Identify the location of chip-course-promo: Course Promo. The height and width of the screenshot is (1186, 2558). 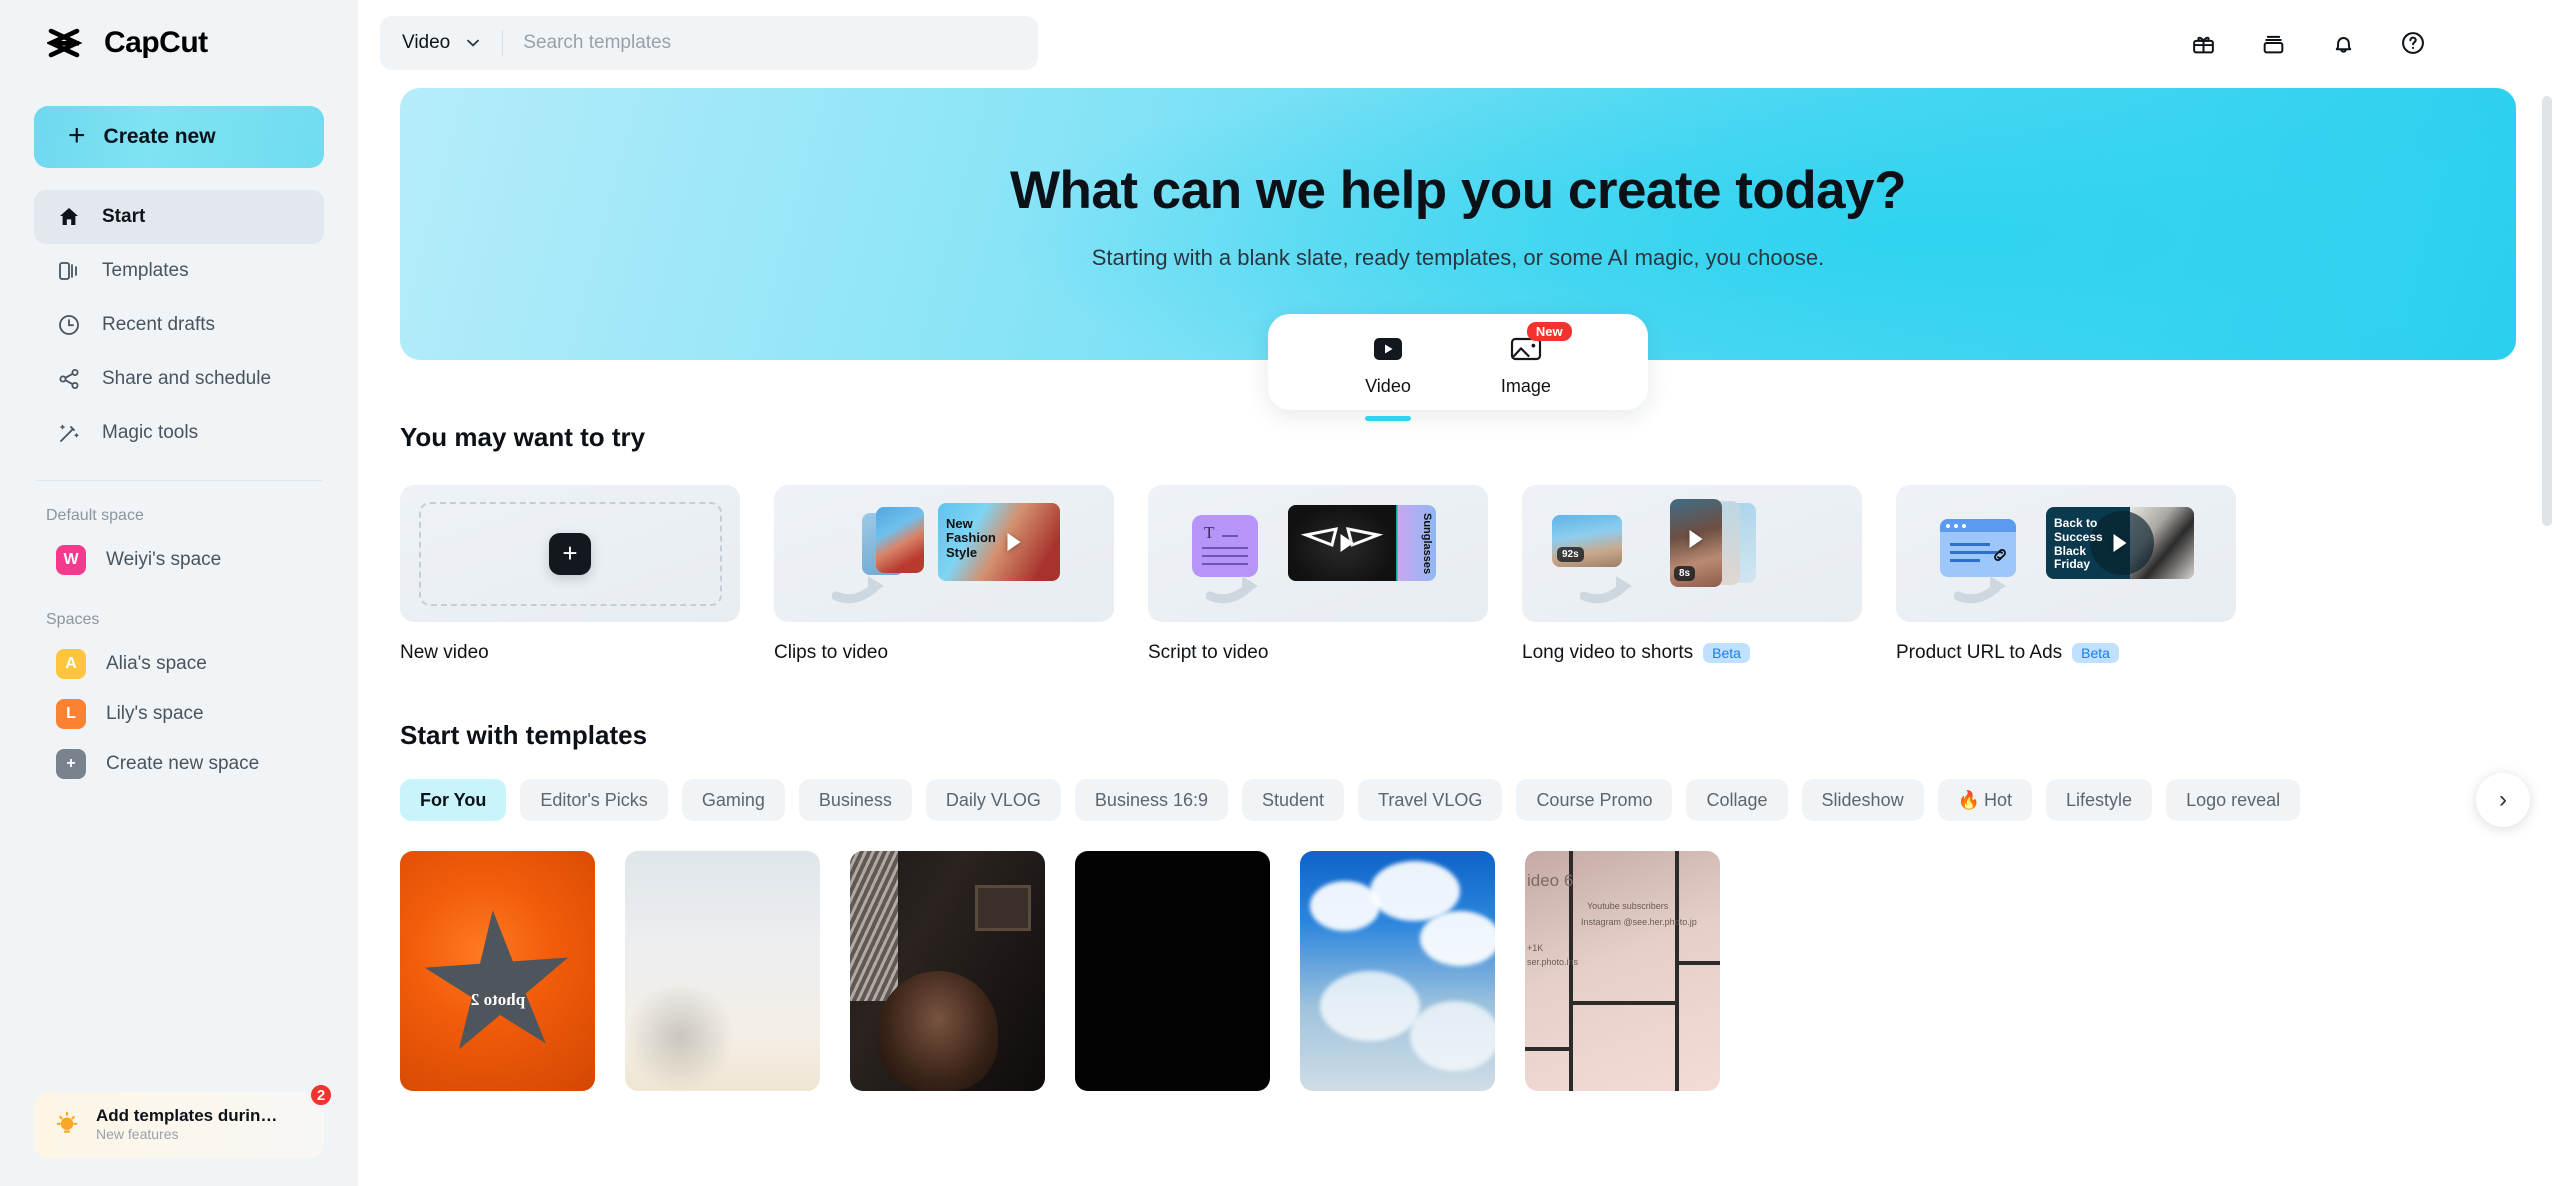
(1594, 800).